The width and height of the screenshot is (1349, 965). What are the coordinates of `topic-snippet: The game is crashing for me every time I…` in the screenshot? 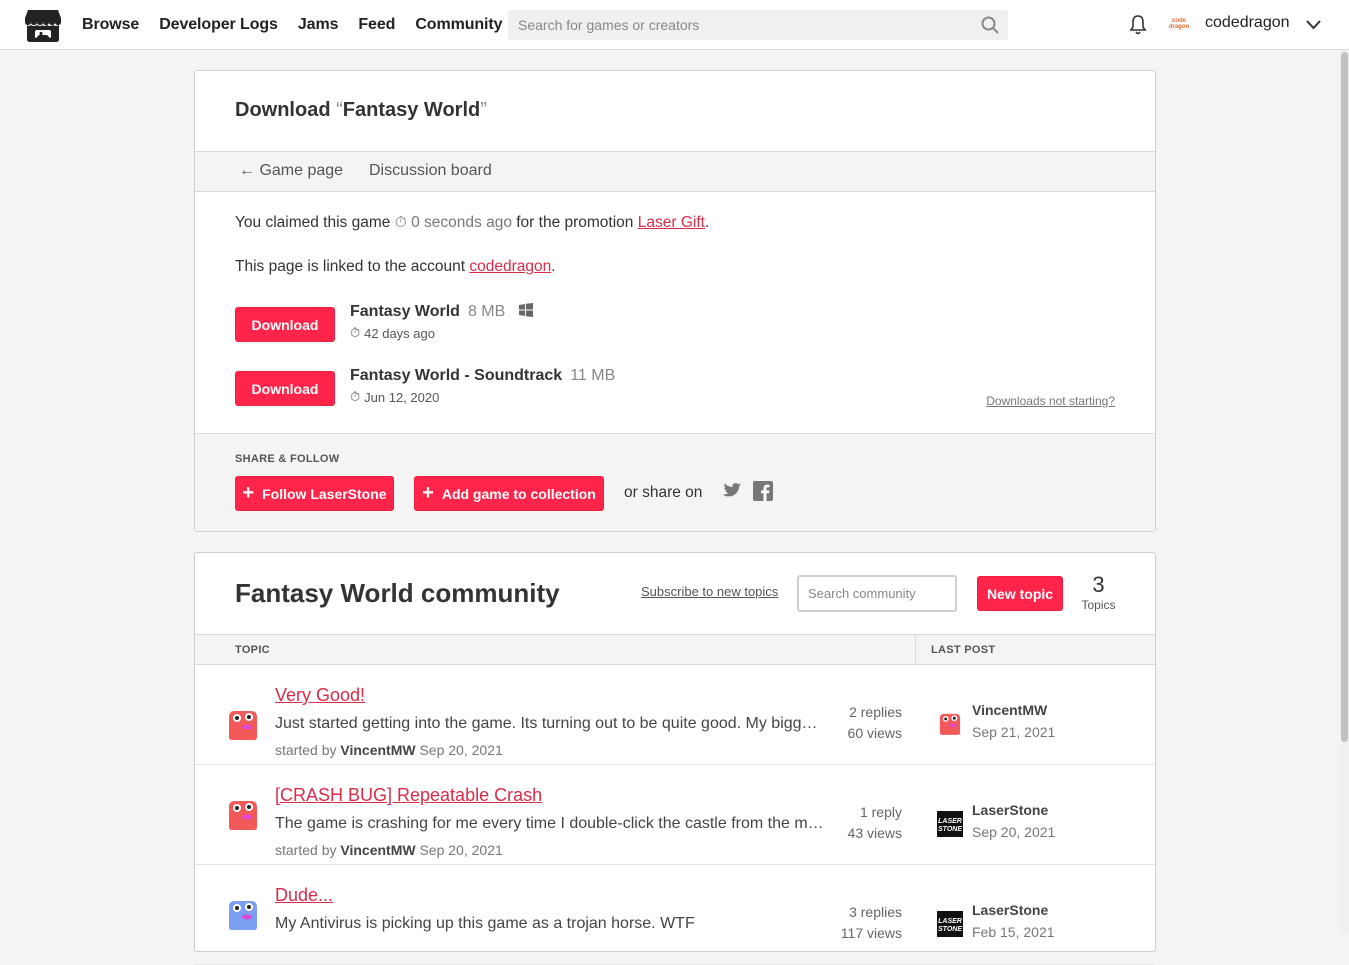 It's located at (550, 823).